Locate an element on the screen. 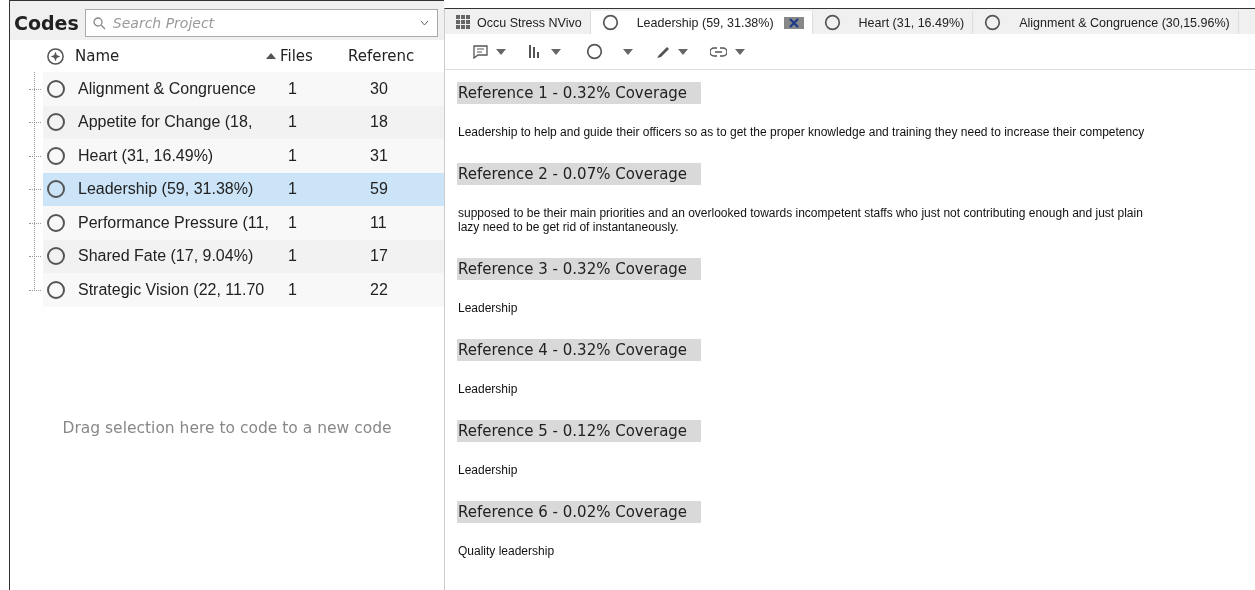  reference-heading: Reference 2 - 0.07% Coverage is located at coordinates (579, 174).